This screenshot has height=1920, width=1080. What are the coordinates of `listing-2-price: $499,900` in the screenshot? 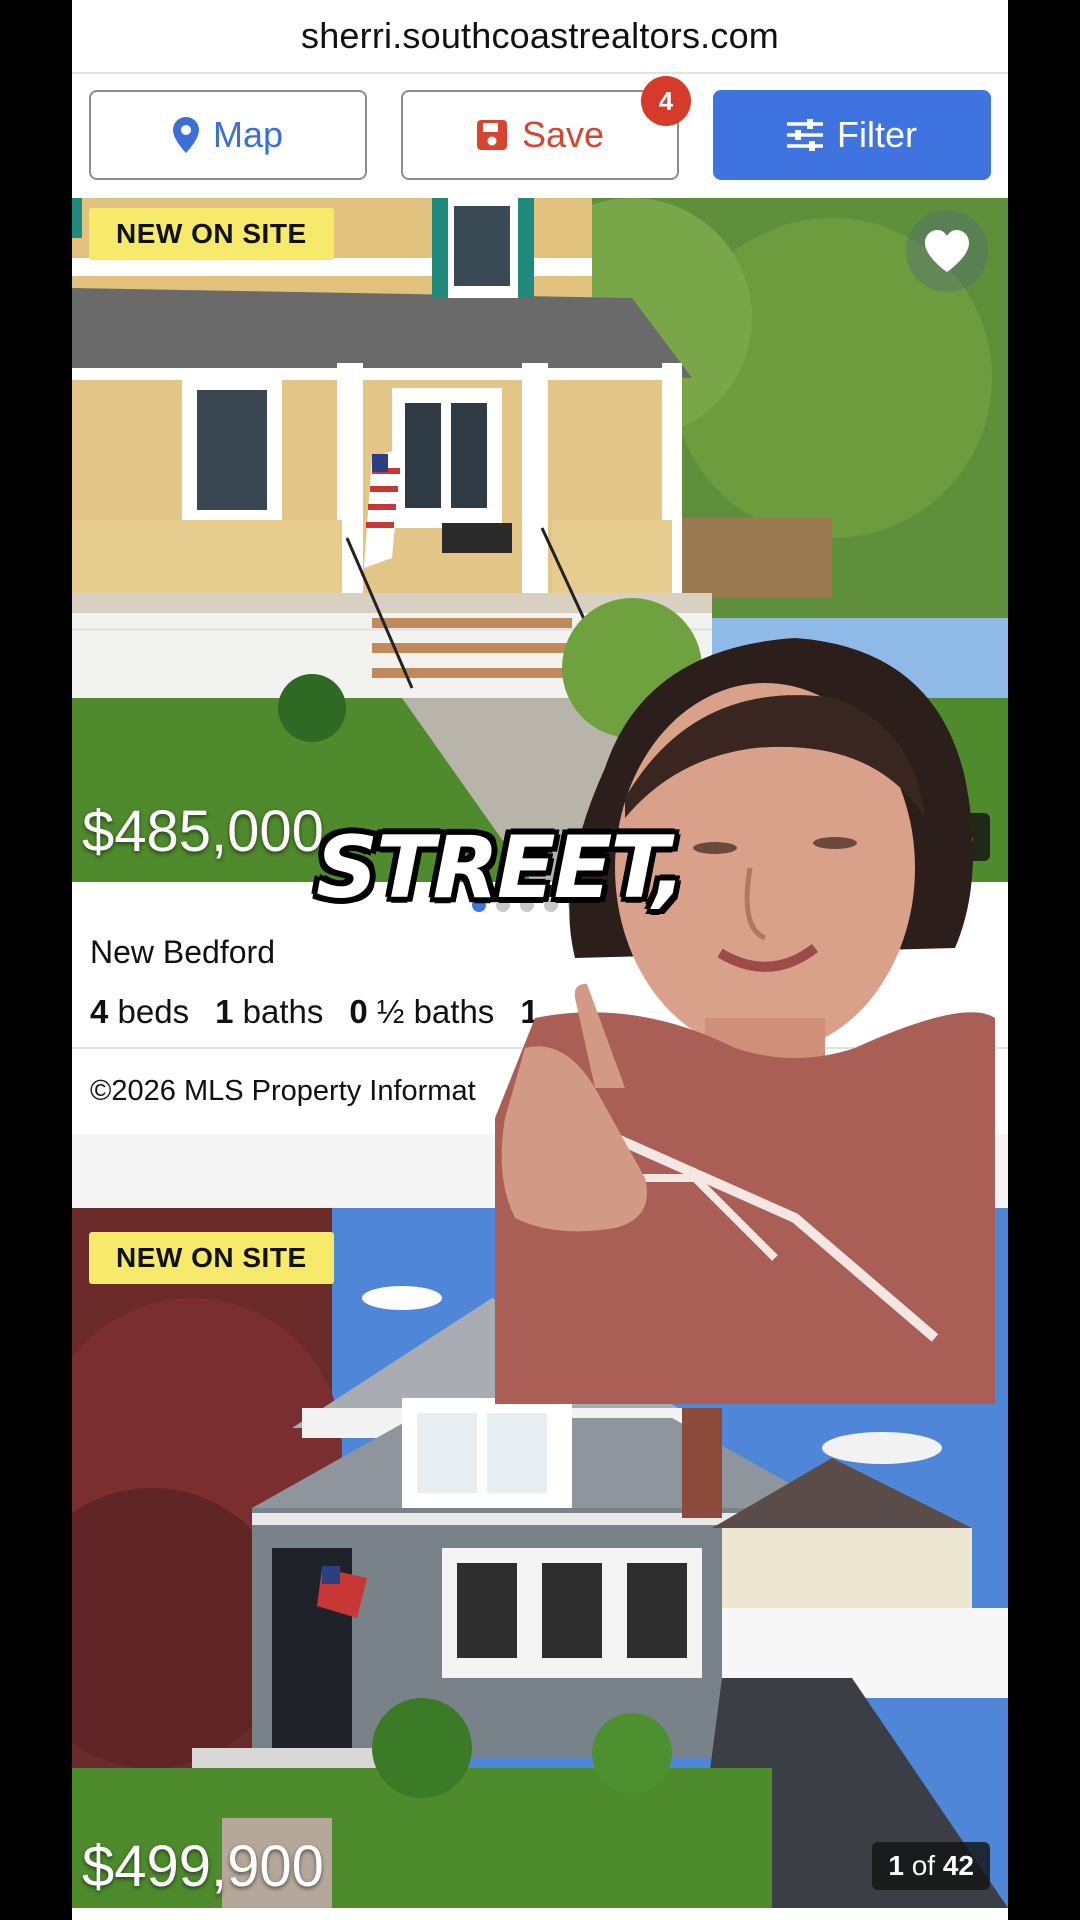 It's located at (203, 1866).